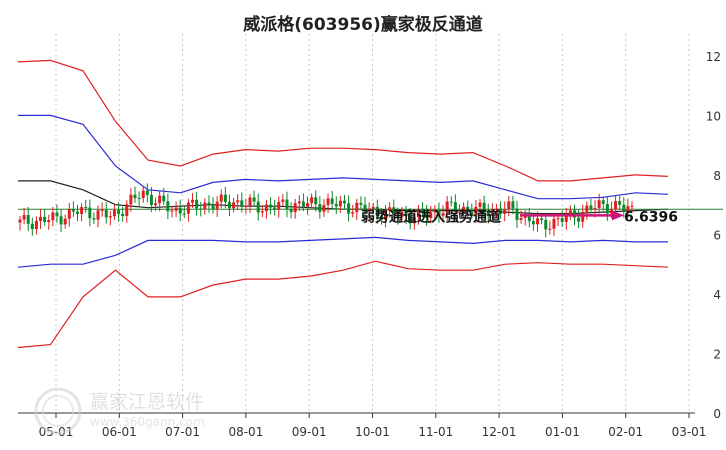  I want to click on watermark: 赢家江恩软件 www.360gann.com, so click(132, 413).